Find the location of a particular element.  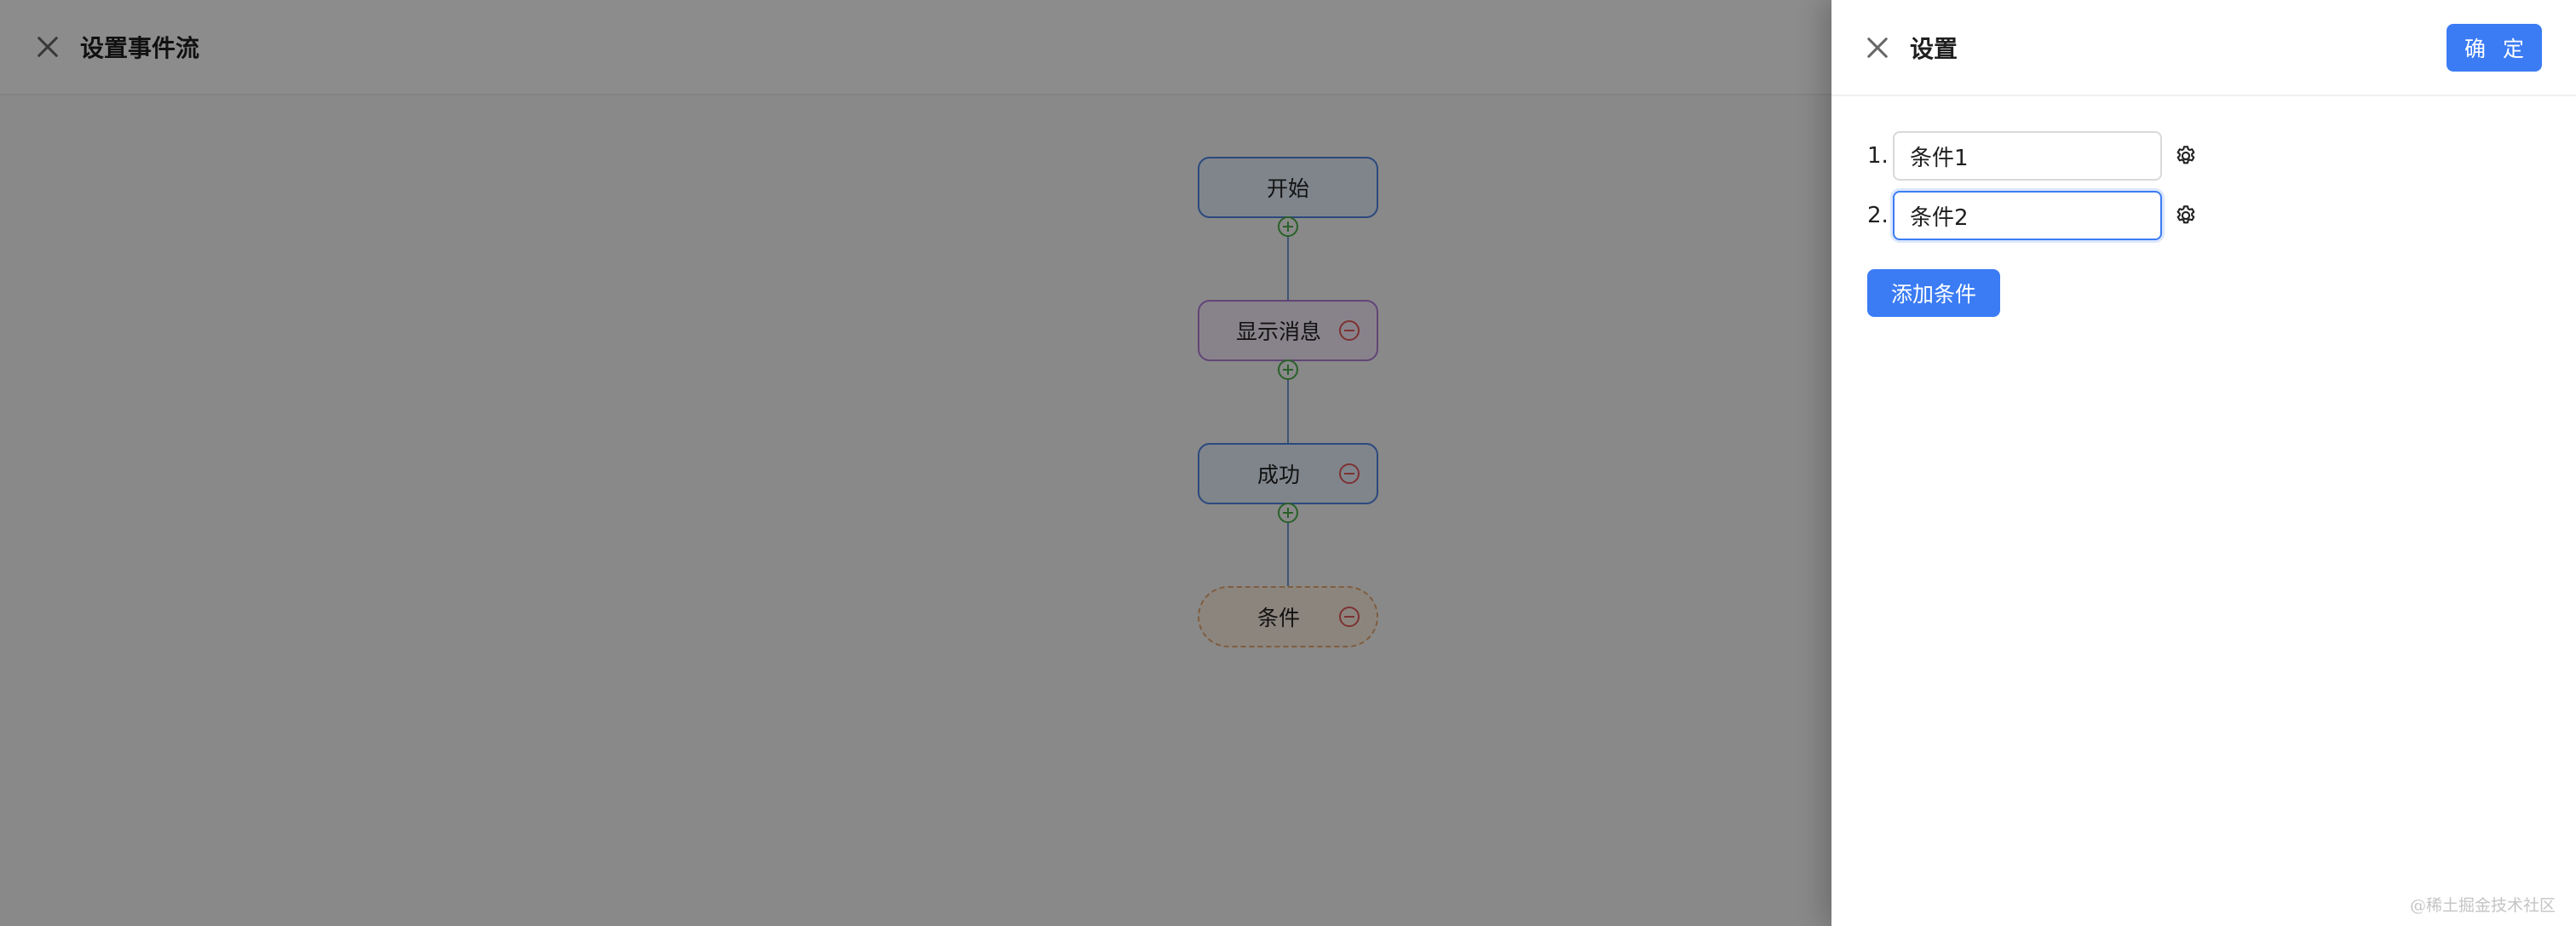

condition-row: 2. is located at coordinates (2033, 215).